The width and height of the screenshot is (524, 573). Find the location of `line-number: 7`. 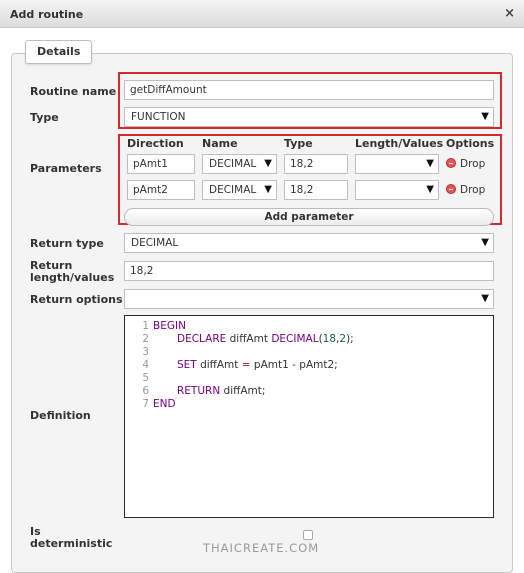

line-number: 7 is located at coordinates (145, 404).